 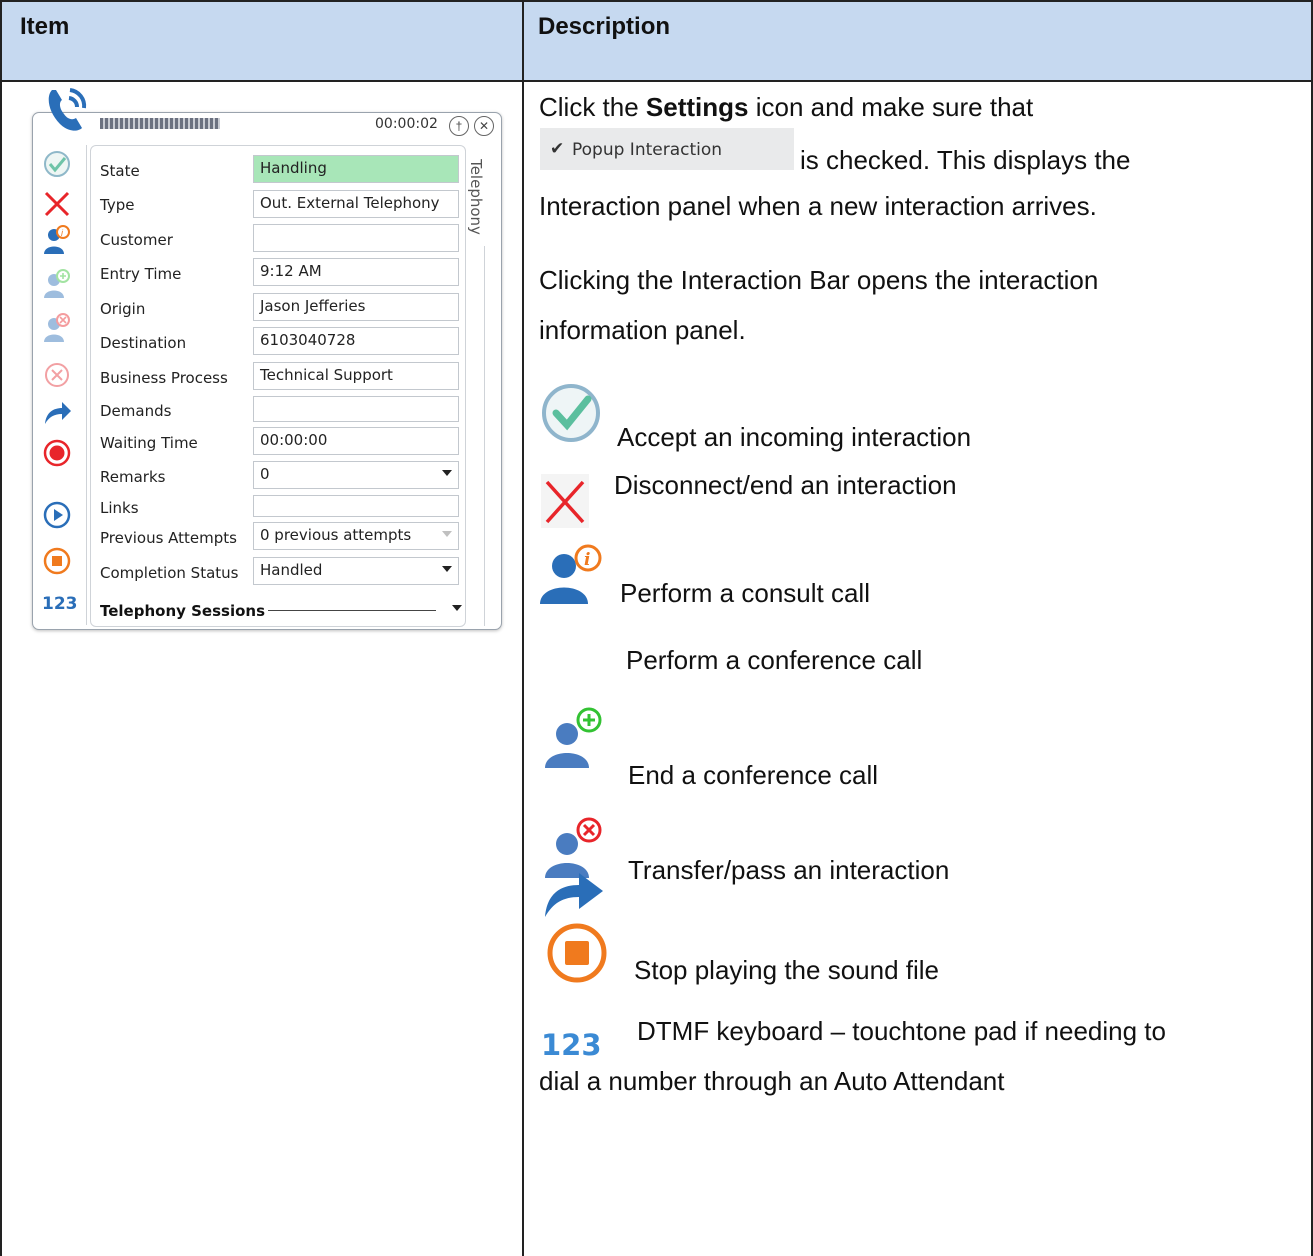 What do you see at coordinates (136, 411) in the screenshot?
I see `field-label: Demands` at bounding box center [136, 411].